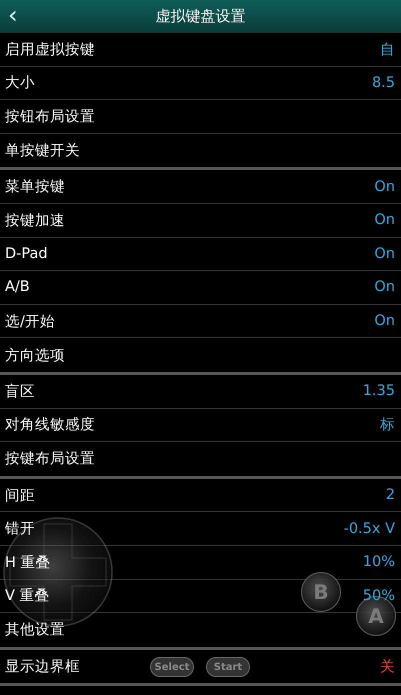  What do you see at coordinates (369, 528) in the screenshot?
I see `setting-value: -0.5x V` at bounding box center [369, 528].